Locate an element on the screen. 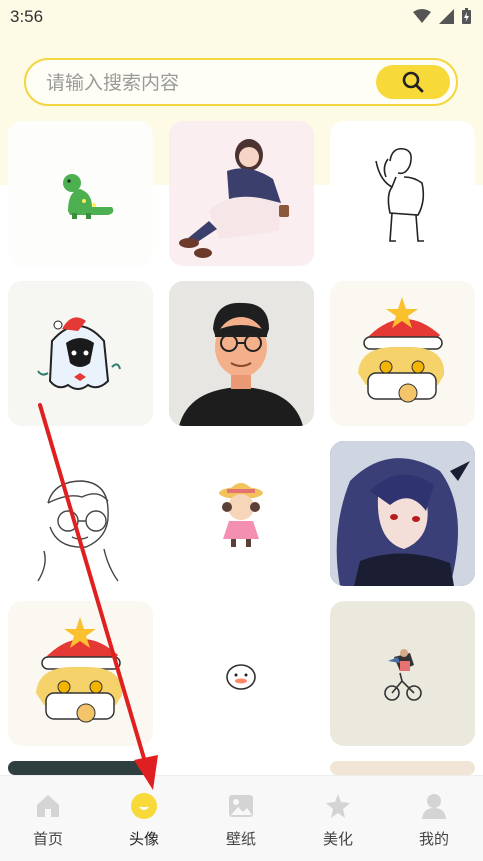 The width and height of the screenshot is (483, 861). status-time: 3:56 is located at coordinates (27, 16).